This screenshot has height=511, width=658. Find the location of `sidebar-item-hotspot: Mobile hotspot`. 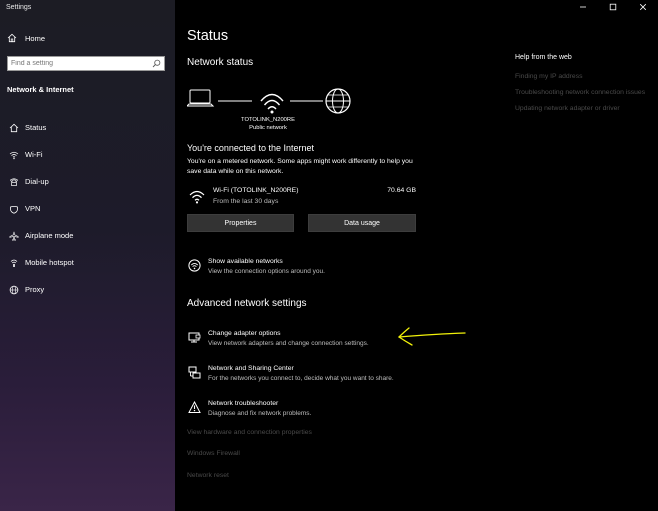

sidebar-item-hotspot: Mobile hotspot is located at coordinates (87, 262).